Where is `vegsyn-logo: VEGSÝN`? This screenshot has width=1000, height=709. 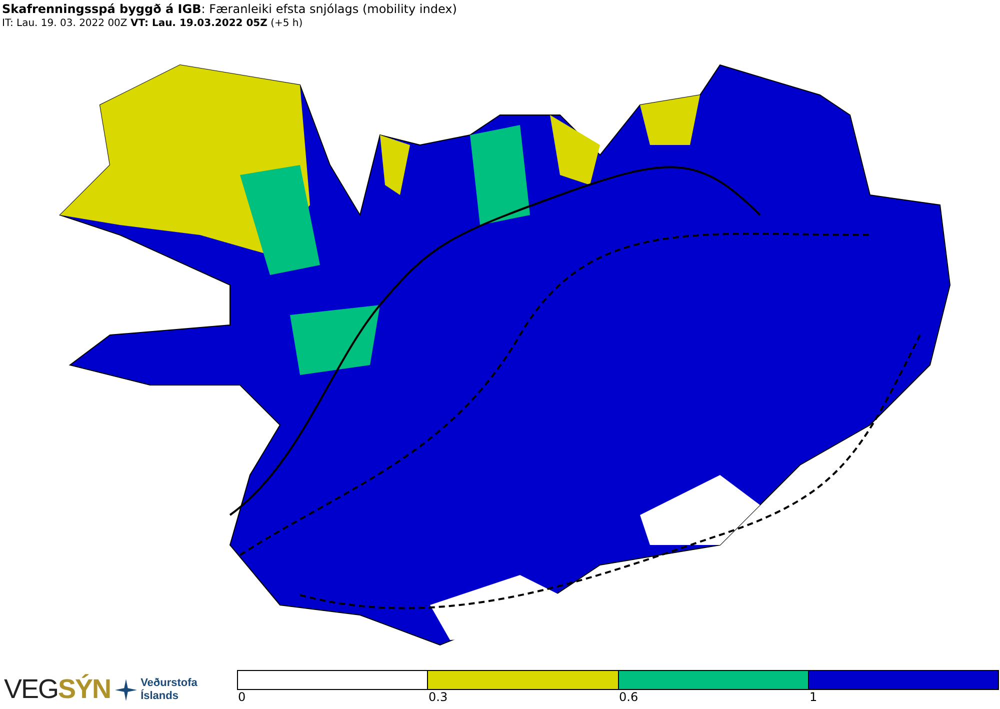 vegsyn-logo: VEGSÝN is located at coordinates (57, 690).